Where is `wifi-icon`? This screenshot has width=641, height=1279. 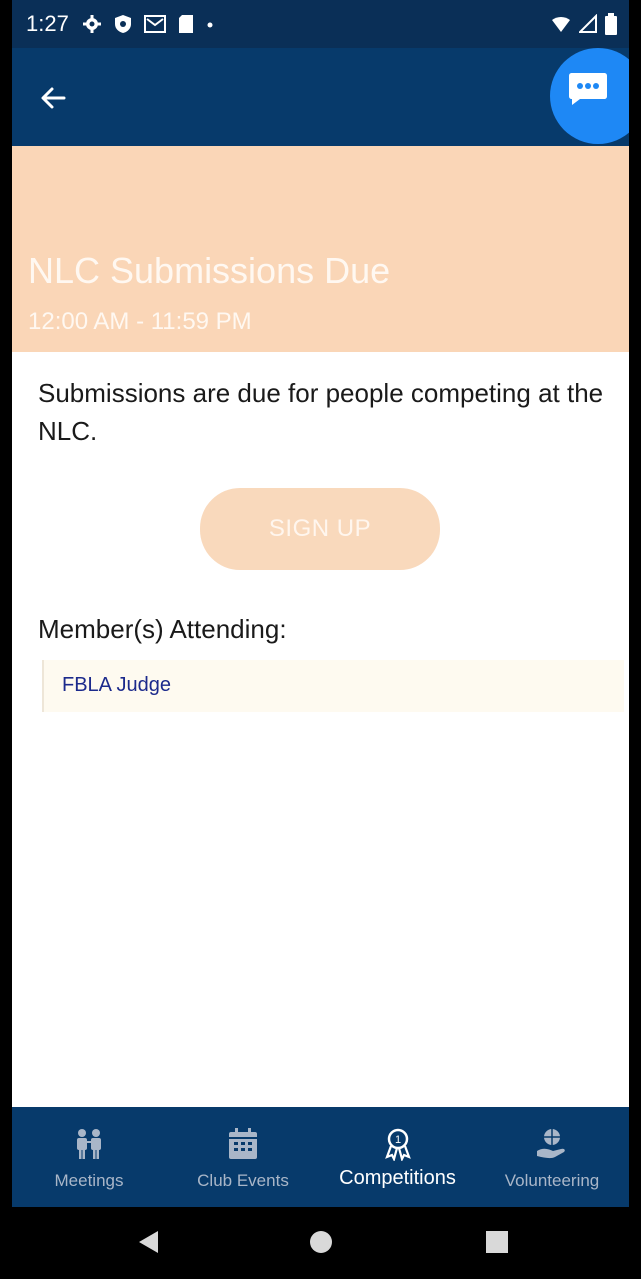 wifi-icon is located at coordinates (561, 24).